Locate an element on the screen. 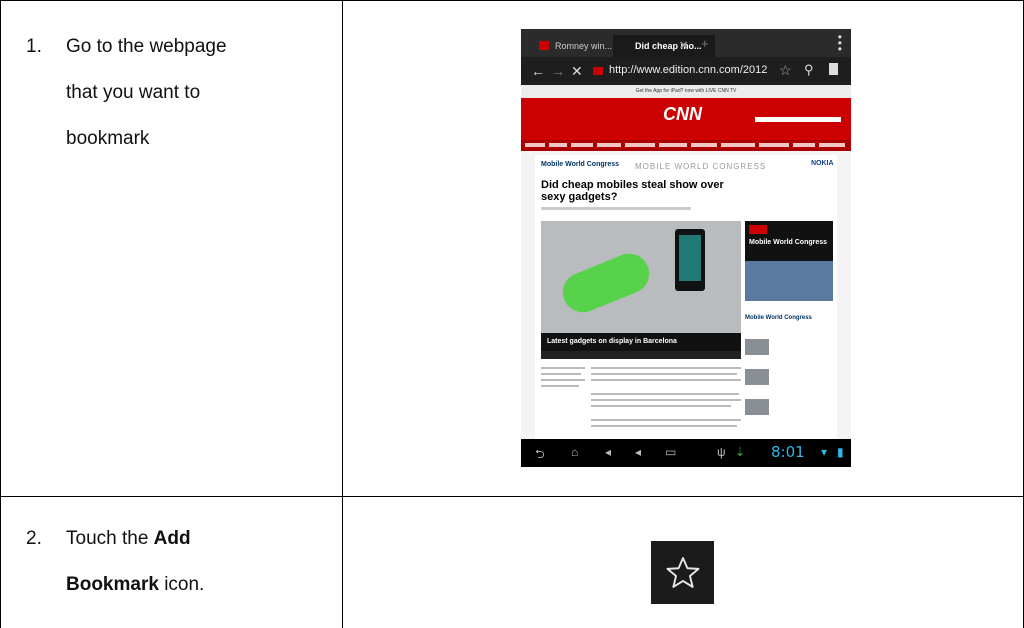 Image resolution: width=1024 pixels, height=628 pixels. add-bookmark-star-icon is located at coordinates (682, 572).